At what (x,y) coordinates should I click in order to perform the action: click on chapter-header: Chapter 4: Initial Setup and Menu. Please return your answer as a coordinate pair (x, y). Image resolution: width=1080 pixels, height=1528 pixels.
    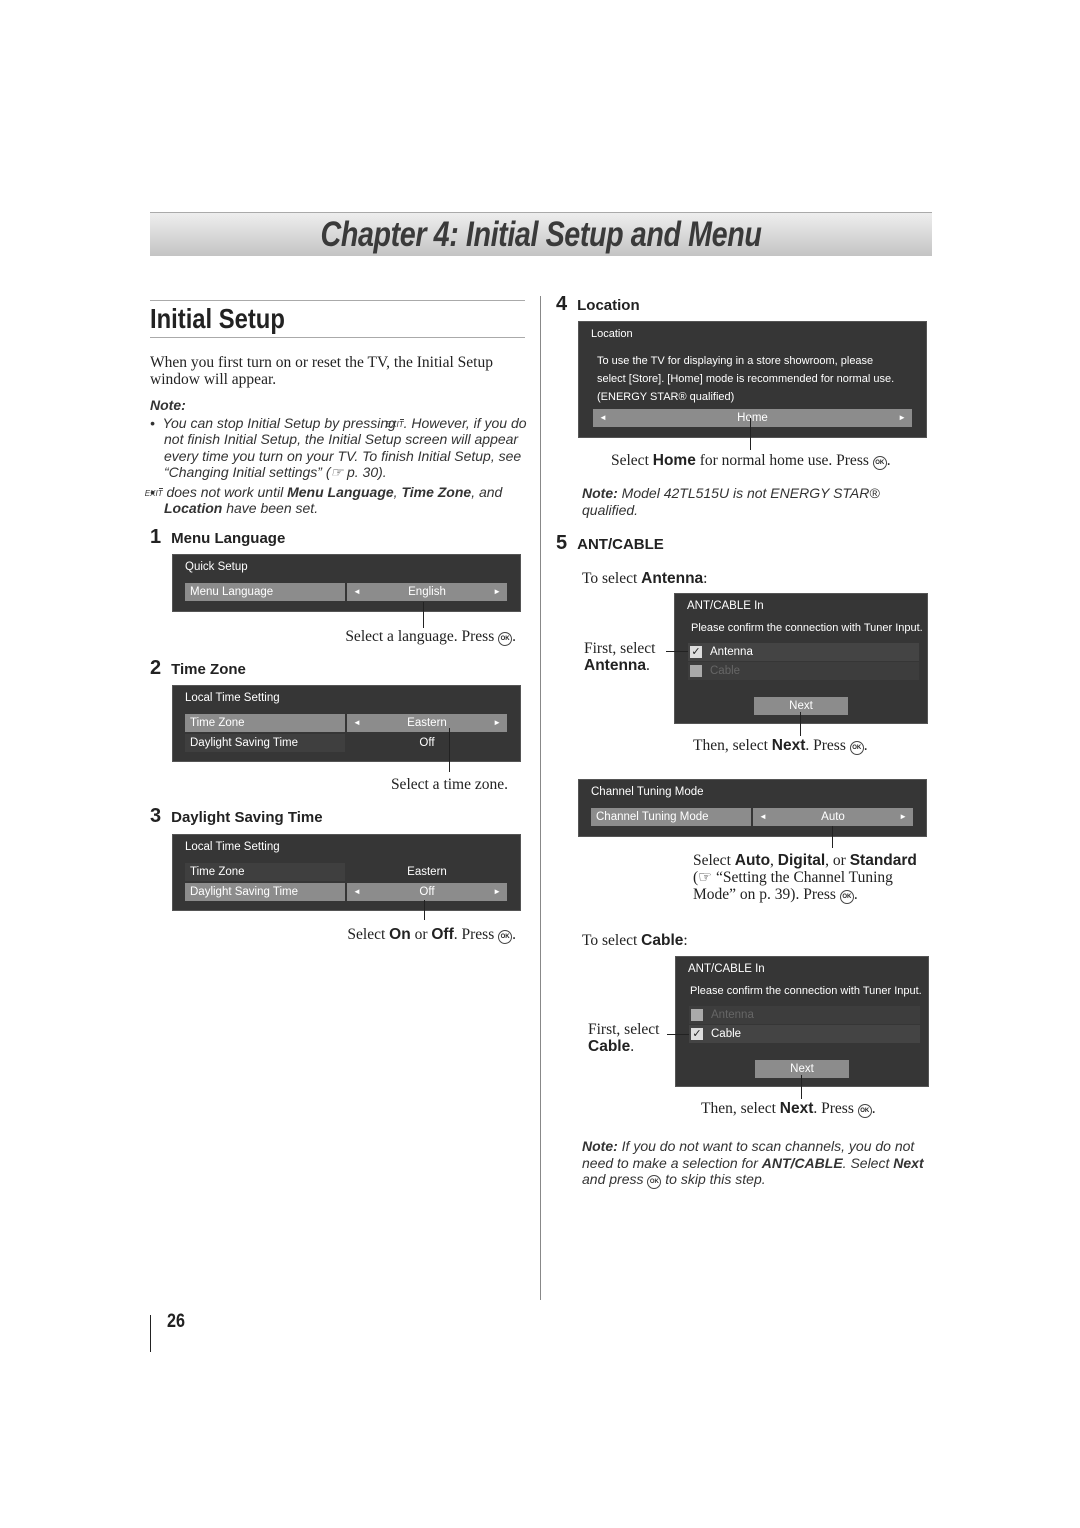
    Looking at the image, I should click on (541, 234).